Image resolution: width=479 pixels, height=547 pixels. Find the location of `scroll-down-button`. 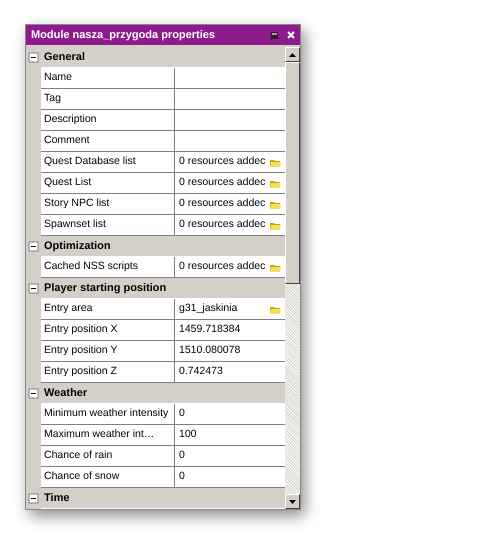

scroll-down-button is located at coordinates (292, 501).